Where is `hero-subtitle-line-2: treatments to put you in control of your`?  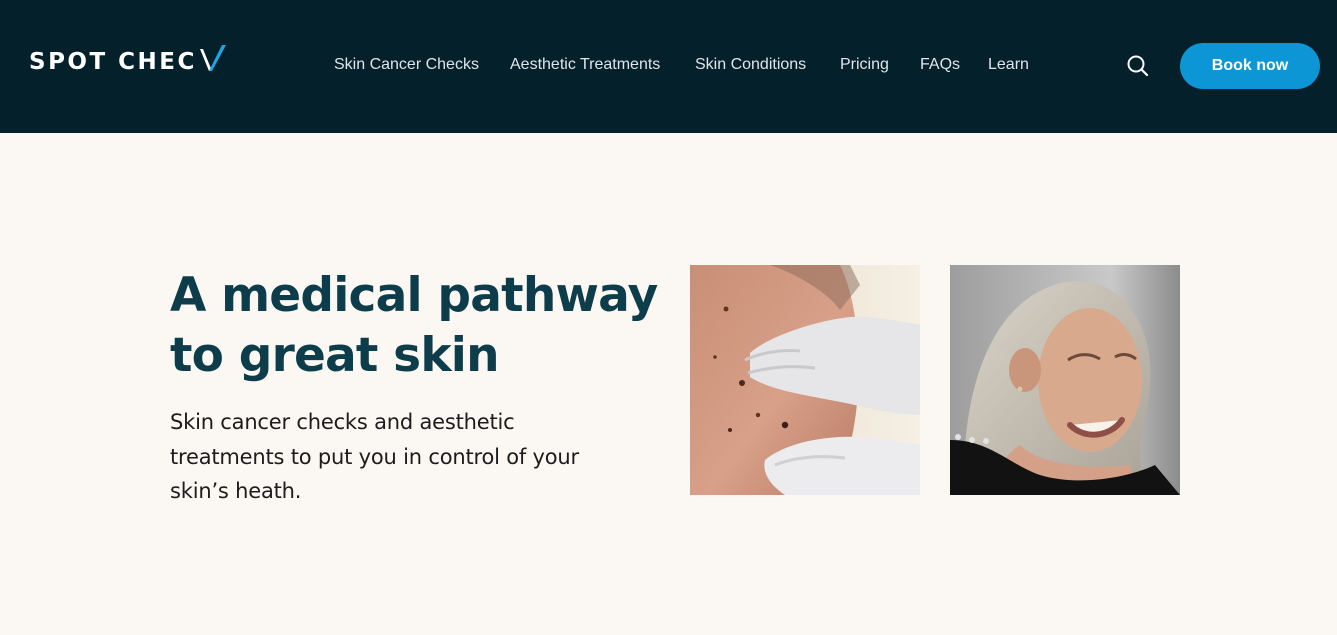
hero-subtitle-line-2: treatments to put you in control of your is located at coordinates (374, 456).